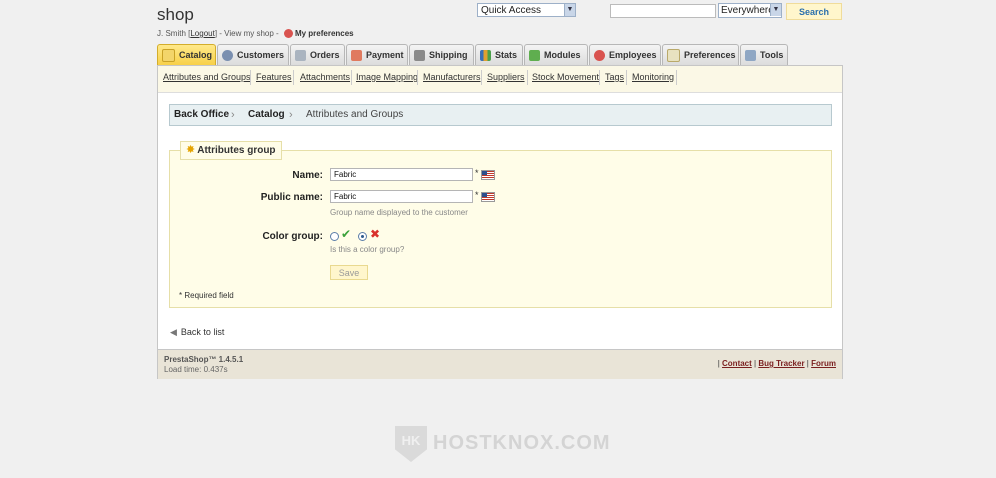 This screenshot has height=478, width=996. Describe the element at coordinates (236, 150) in the screenshot. I see `legend-text: Attributes group` at that location.